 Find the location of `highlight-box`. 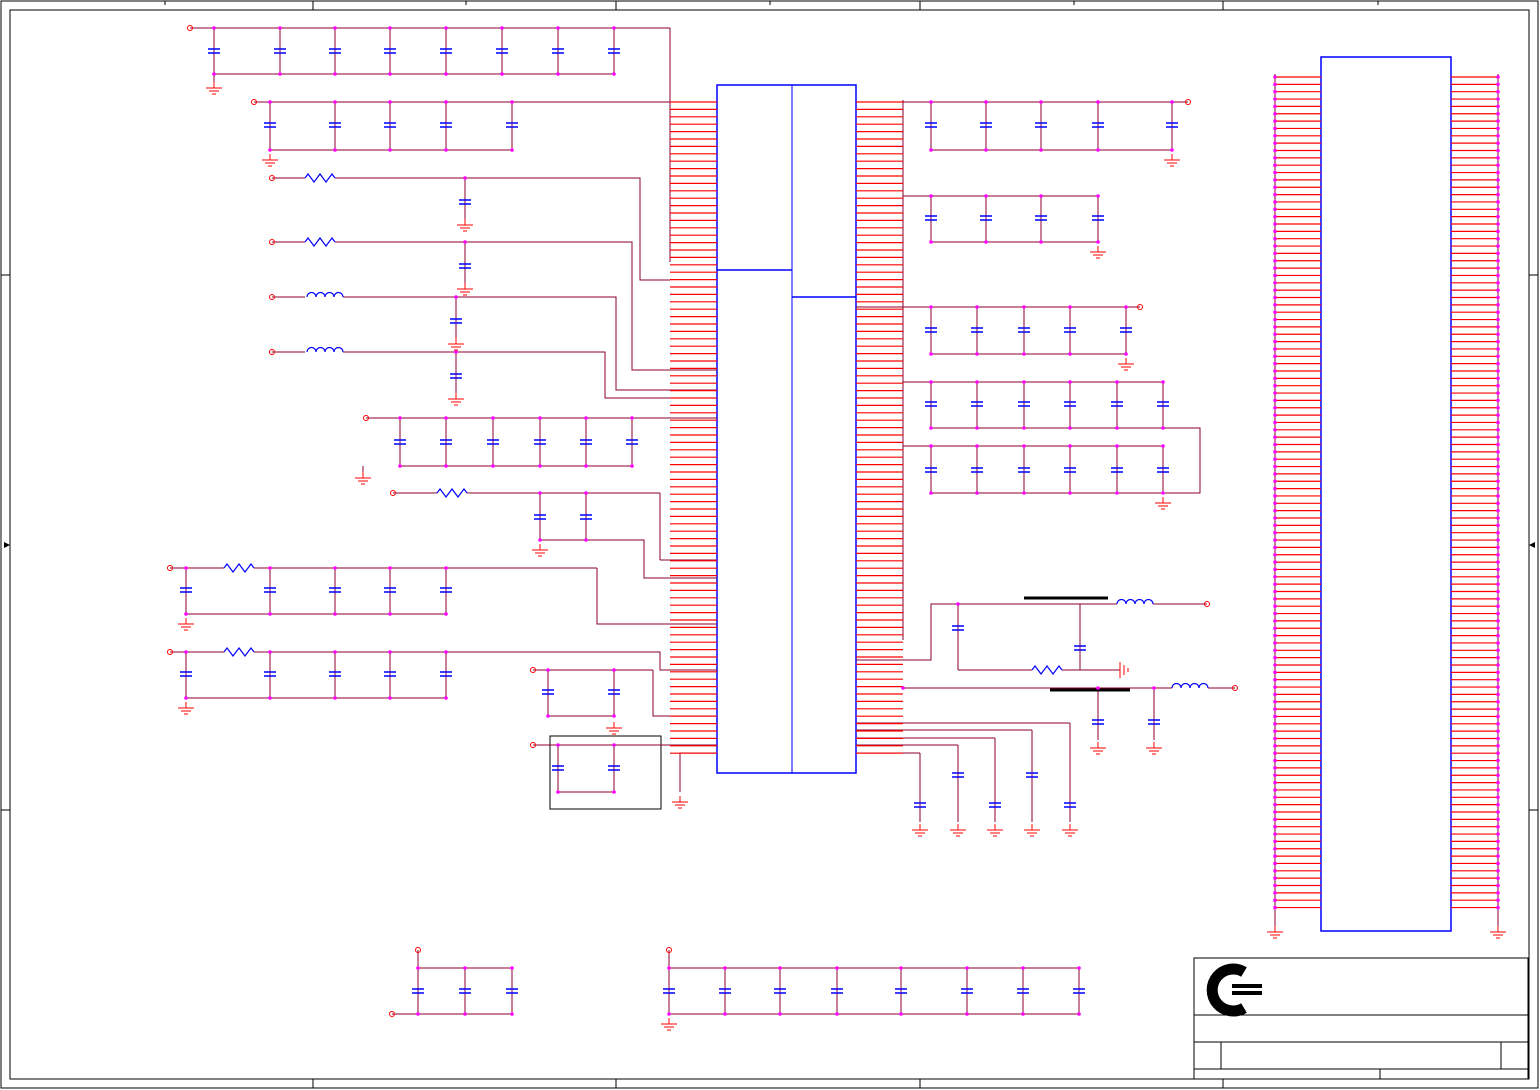

highlight-box is located at coordinates (605, 772).